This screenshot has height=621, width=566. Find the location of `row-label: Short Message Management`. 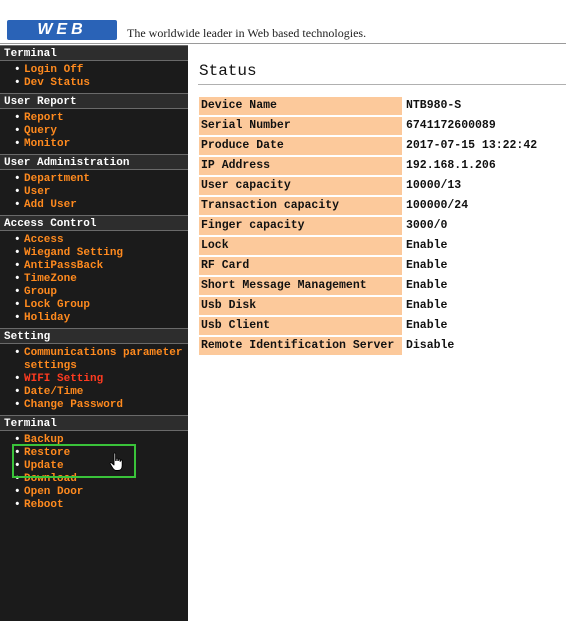

row-label: Short Message Management is located at coordinates (300, 286).